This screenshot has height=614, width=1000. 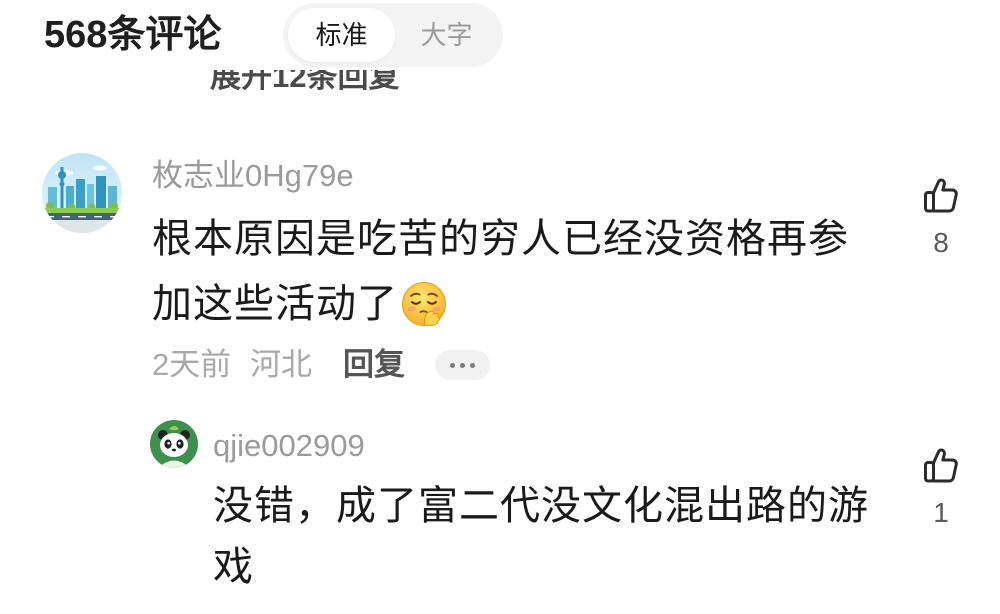 What do you see at coordinates (446, 35) in the screenshot?
I see `font-size-option-large: 大字` at bounding box center [446, 35].